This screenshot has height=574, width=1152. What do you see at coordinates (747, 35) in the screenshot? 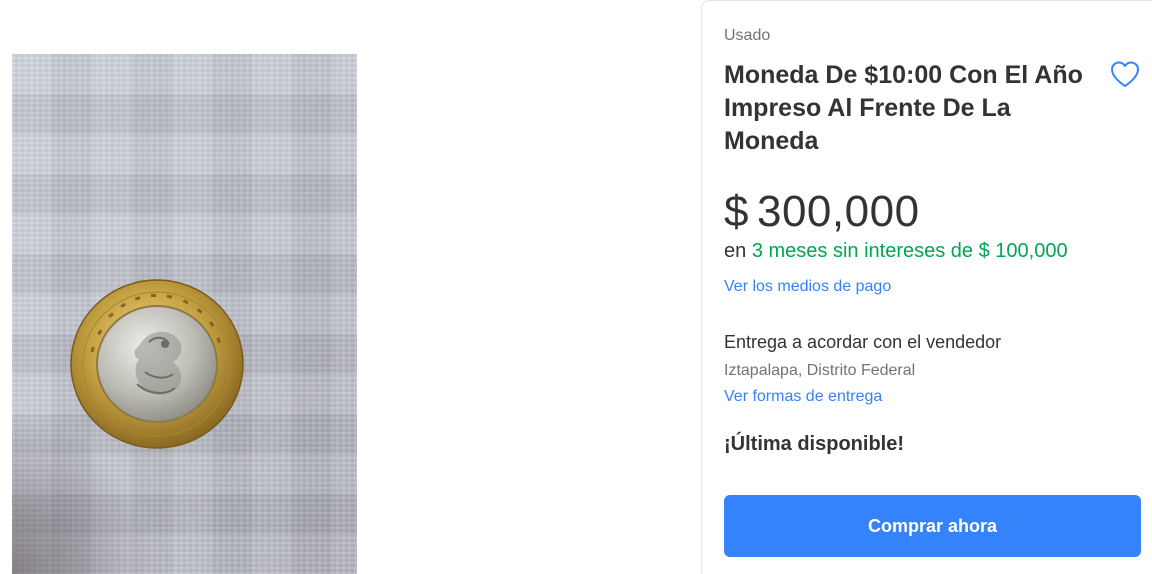
I see `item-condition: Usado` at bounding box center [747, 35].